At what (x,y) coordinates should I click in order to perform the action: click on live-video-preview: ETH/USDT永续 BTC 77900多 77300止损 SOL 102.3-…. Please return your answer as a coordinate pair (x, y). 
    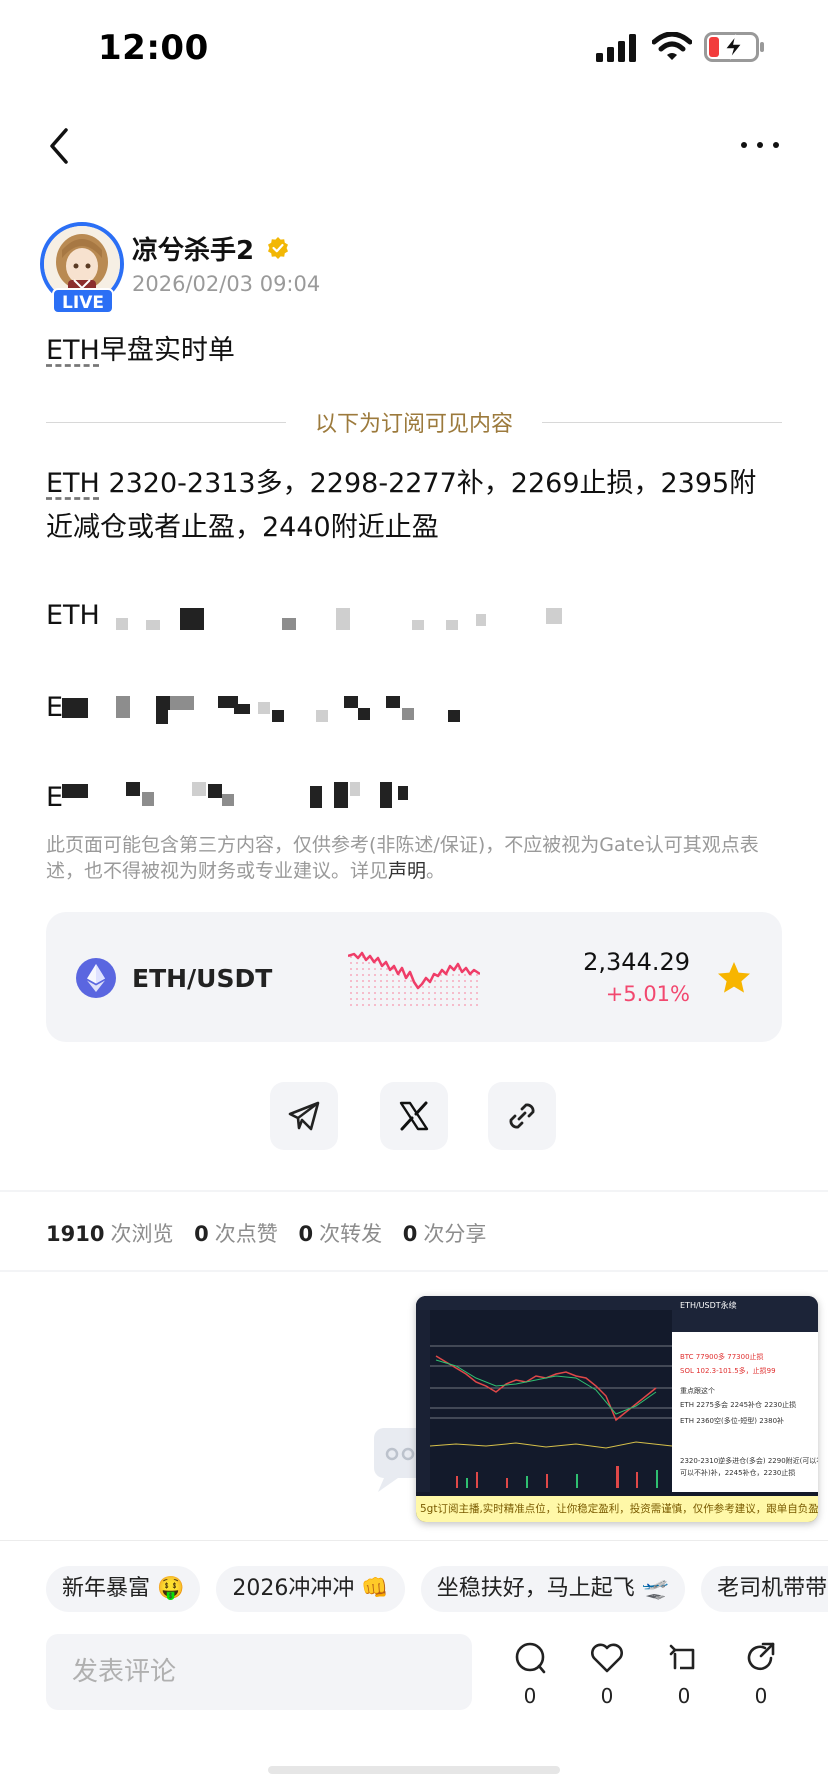
    Looking at the image, I should click on (617, 1409).